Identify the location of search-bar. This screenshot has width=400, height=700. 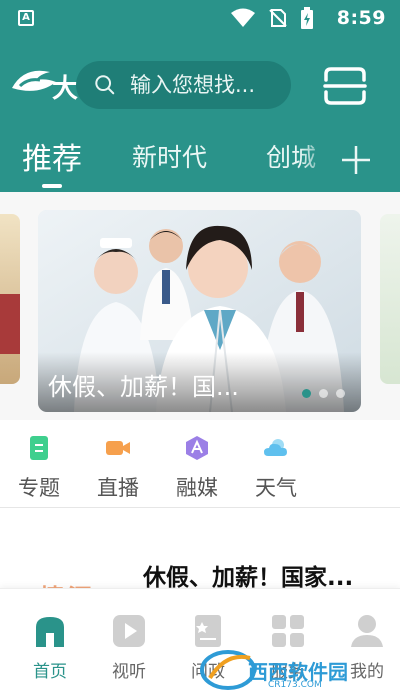
(183, 85).